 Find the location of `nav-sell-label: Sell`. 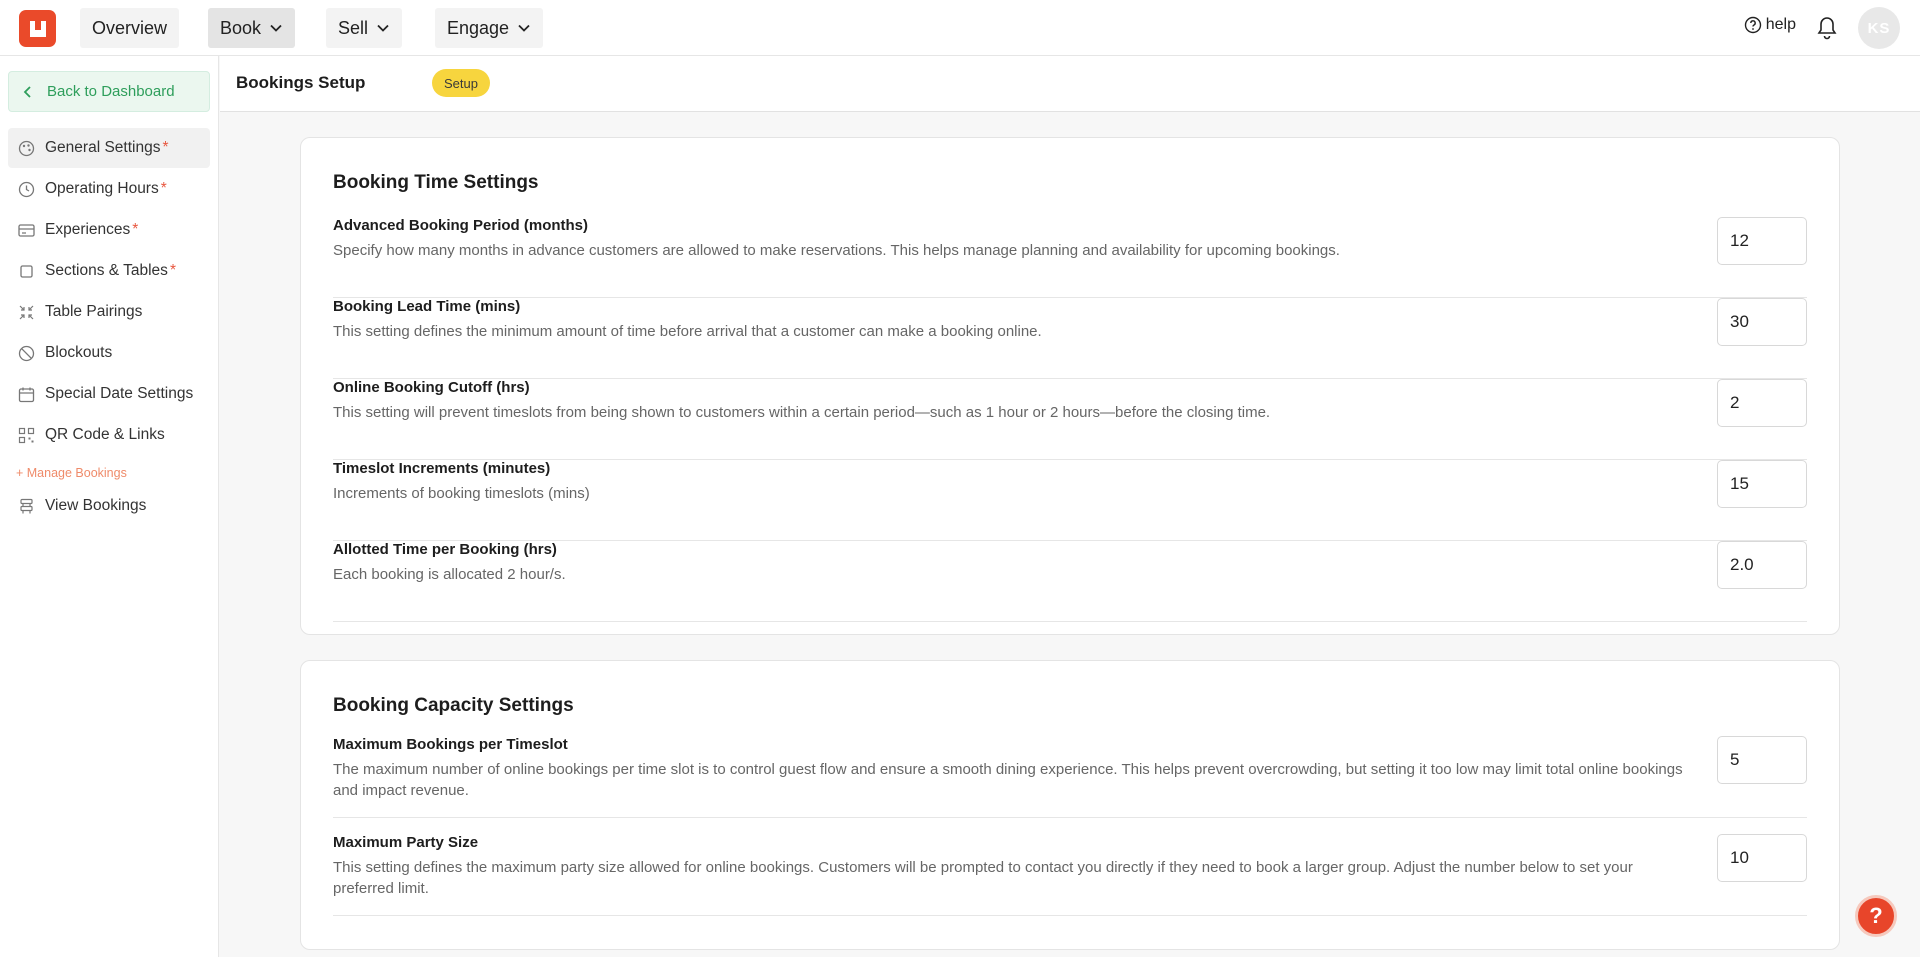

nav-sell-label: Sell is located at coordinates (353, 27).